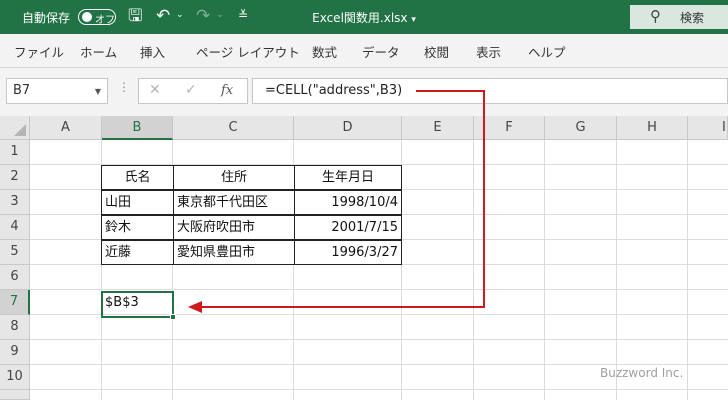 The height and width of the screenshot is (400, 728). What do you see at coordinates (348, 202) in the screenshot?
I see `table-cell: 1998/10/4` at bounding box center [348, 202].